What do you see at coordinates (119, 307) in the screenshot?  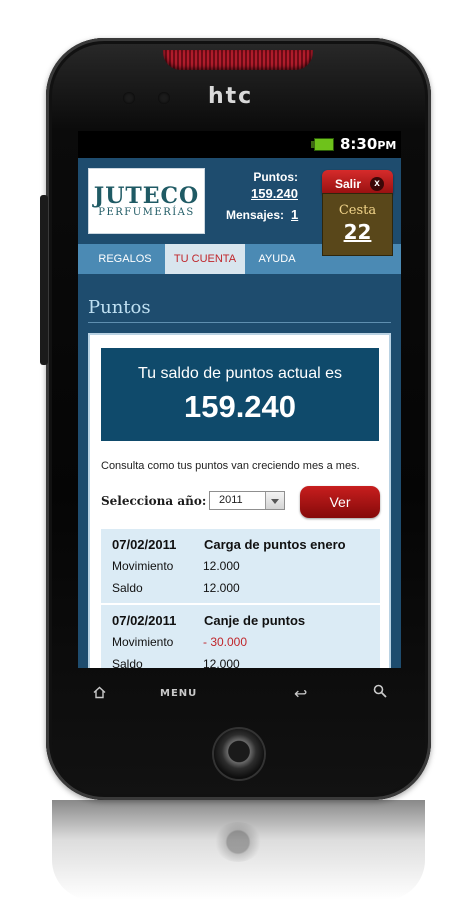 I see `page-title: Puntos` at bounding box center [119, 307].